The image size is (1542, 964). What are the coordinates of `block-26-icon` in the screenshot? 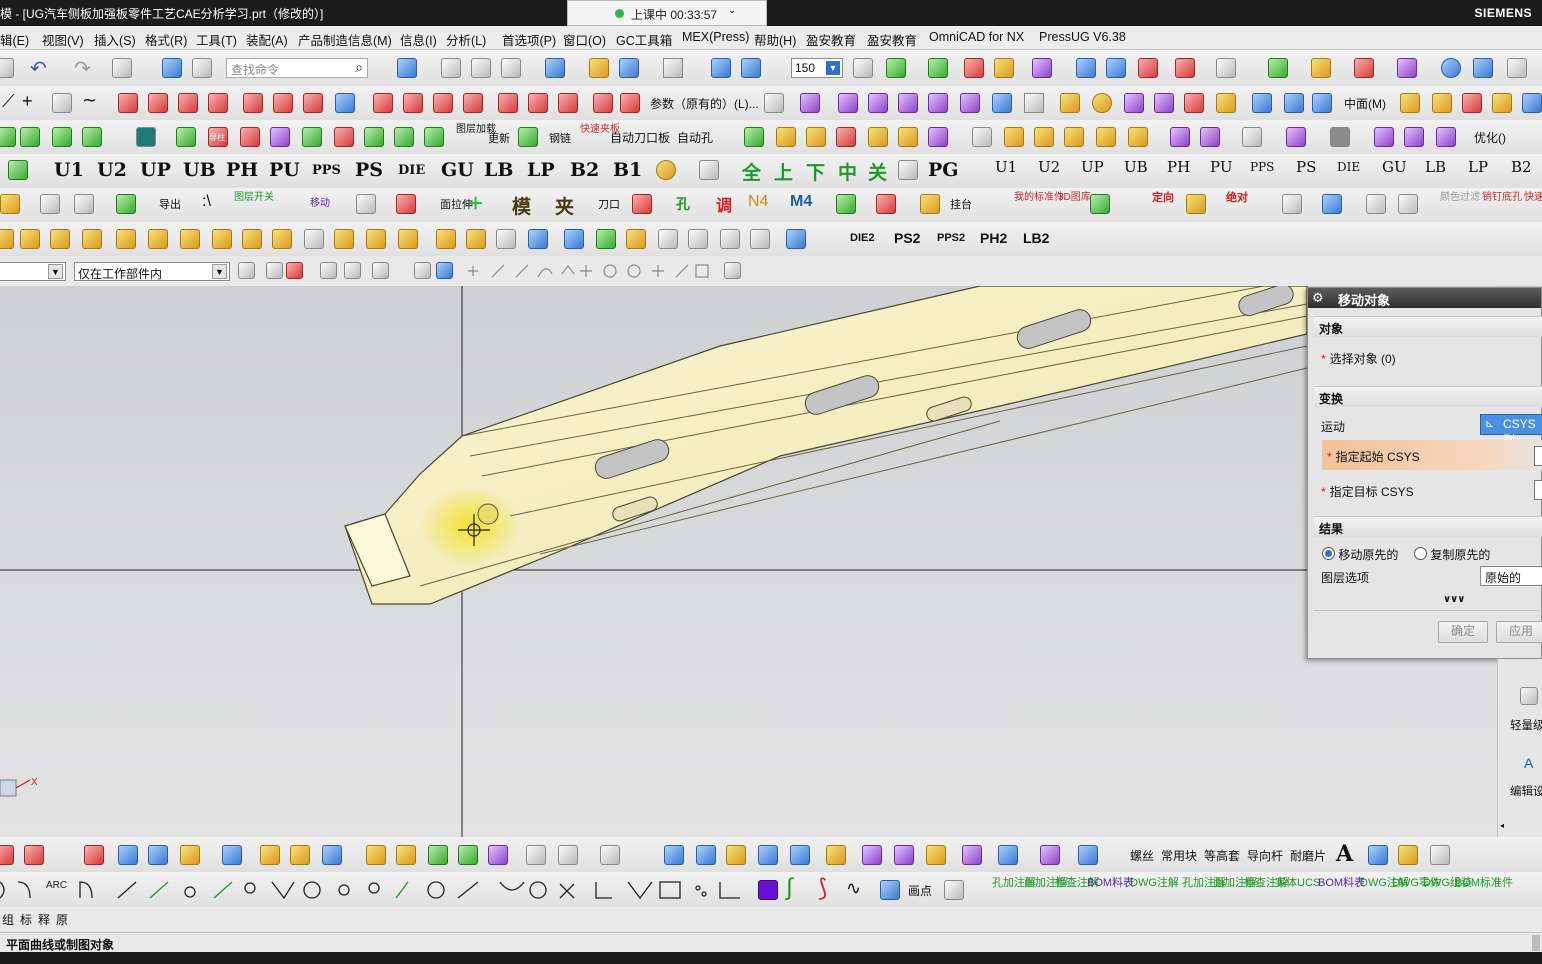 It's located at (796, 239).